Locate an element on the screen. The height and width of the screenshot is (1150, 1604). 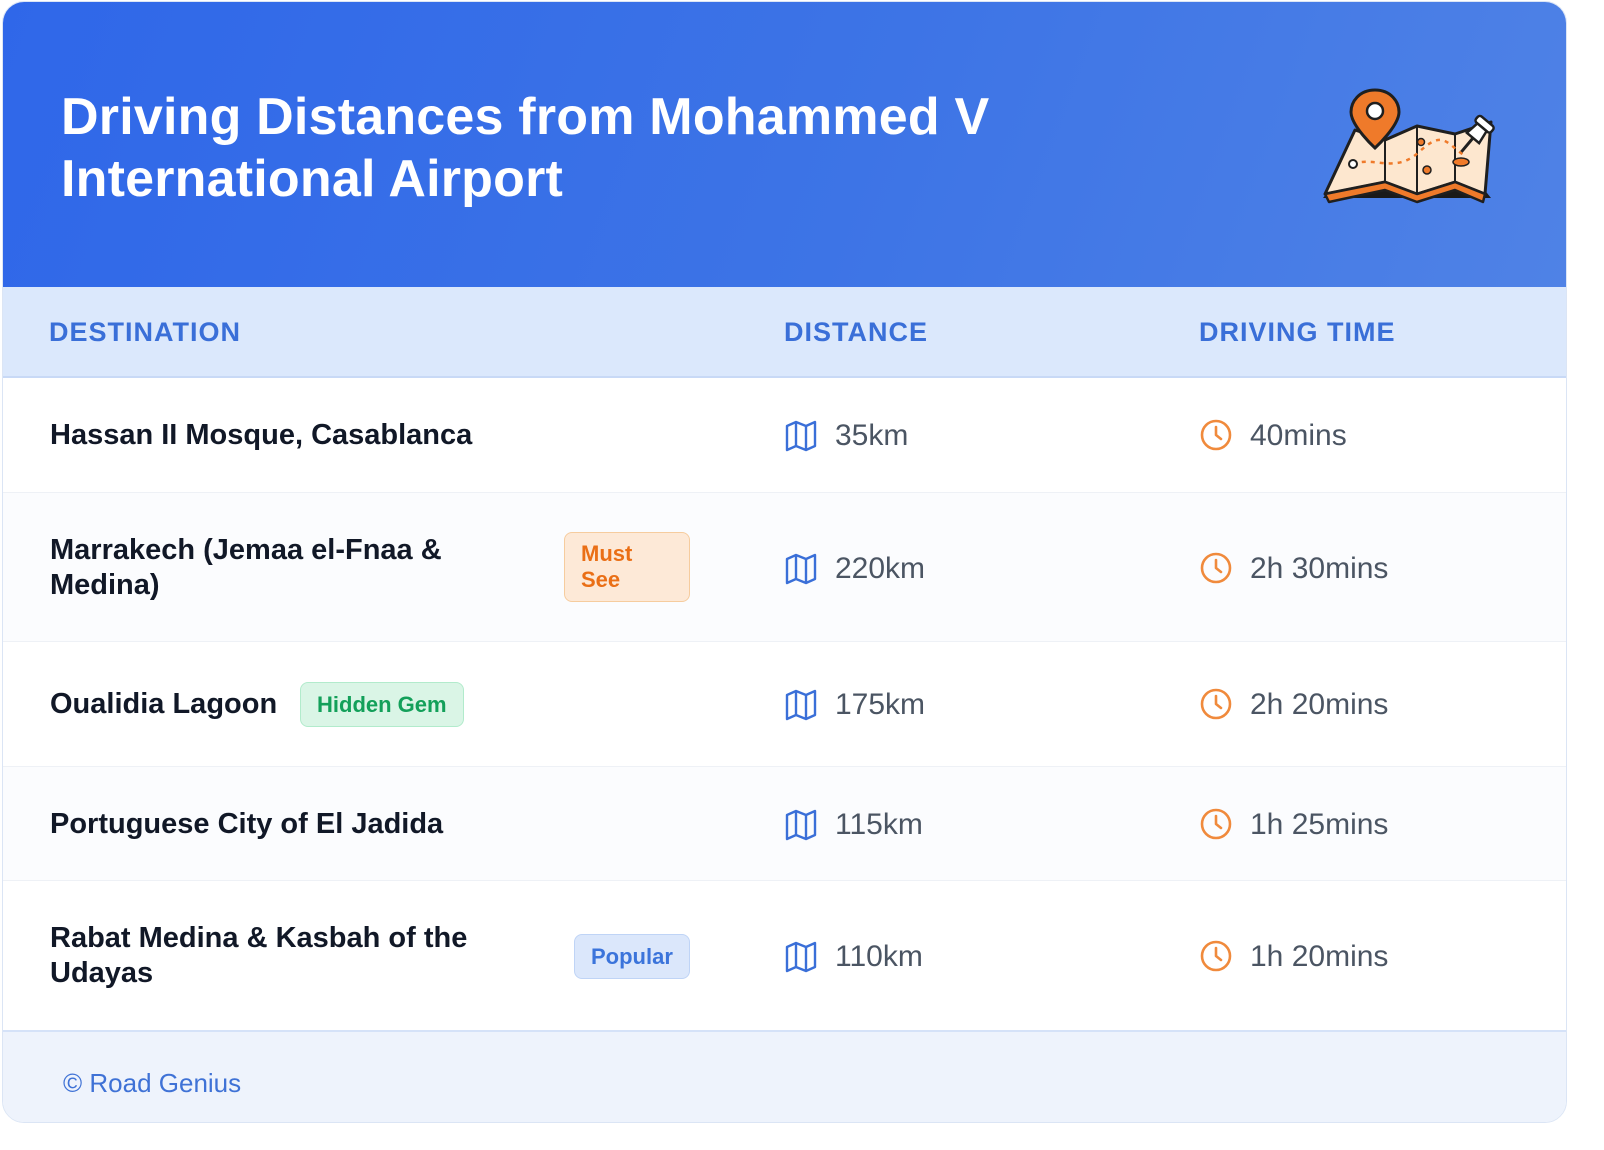
table-row: Hassan II Mosque, Casablanca 35km 40mins is located at coordinates (784, 435).